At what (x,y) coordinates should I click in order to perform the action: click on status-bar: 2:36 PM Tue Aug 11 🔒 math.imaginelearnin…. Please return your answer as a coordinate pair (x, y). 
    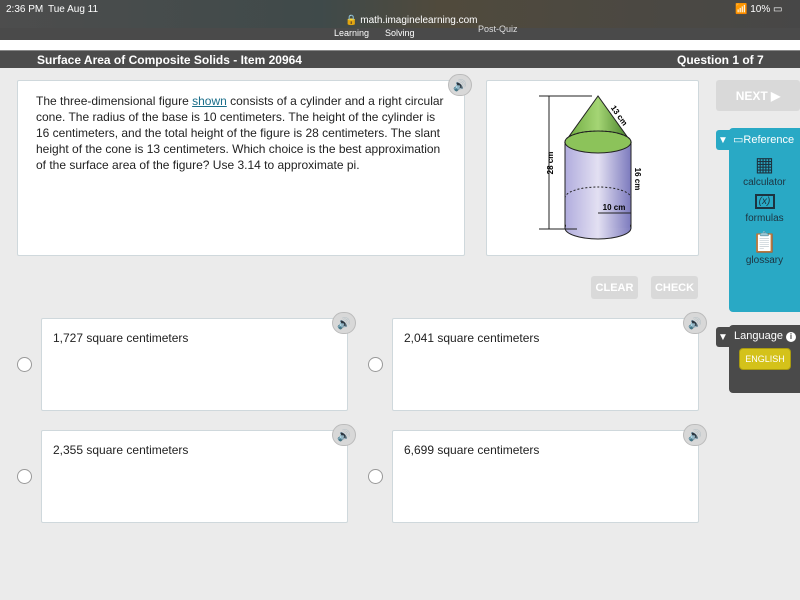
    Looking at the image, I should click on (400, 14).